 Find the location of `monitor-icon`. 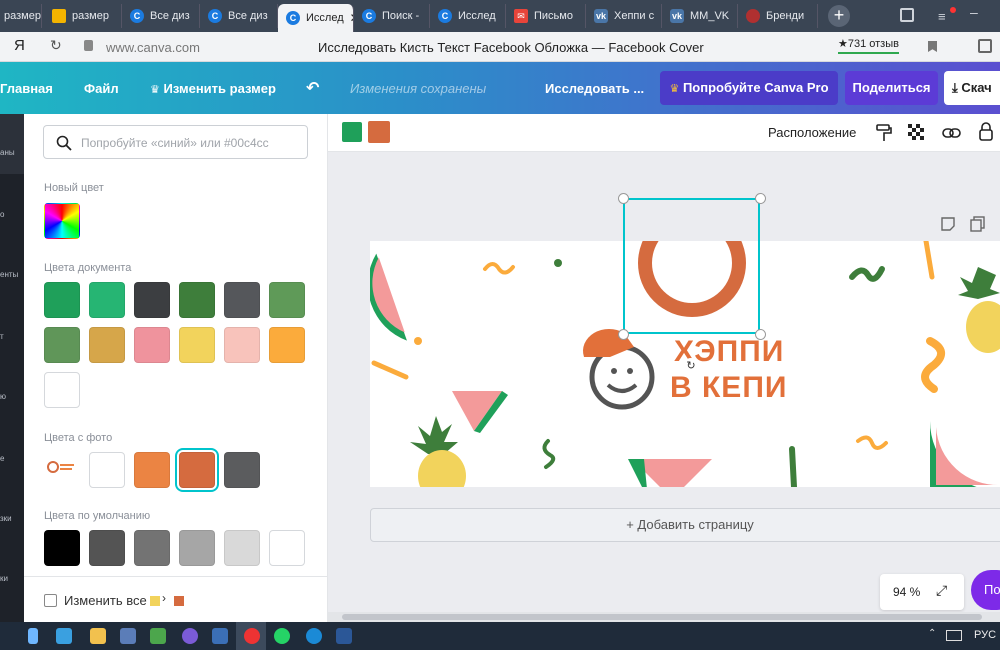

monitor-icon is located at coordinates (64, 636).